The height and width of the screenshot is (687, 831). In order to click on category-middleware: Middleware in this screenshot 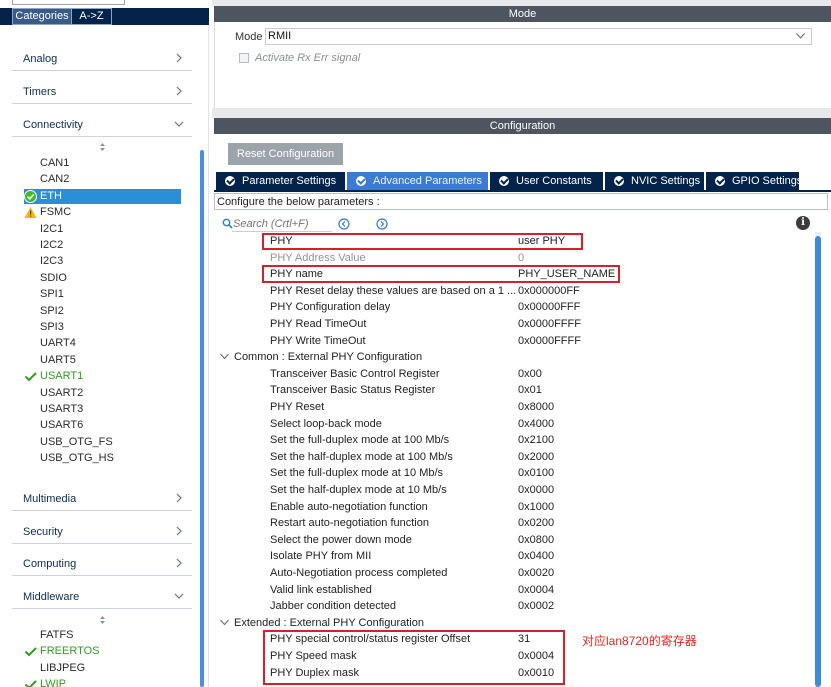, I will do `click(102, 597)`.